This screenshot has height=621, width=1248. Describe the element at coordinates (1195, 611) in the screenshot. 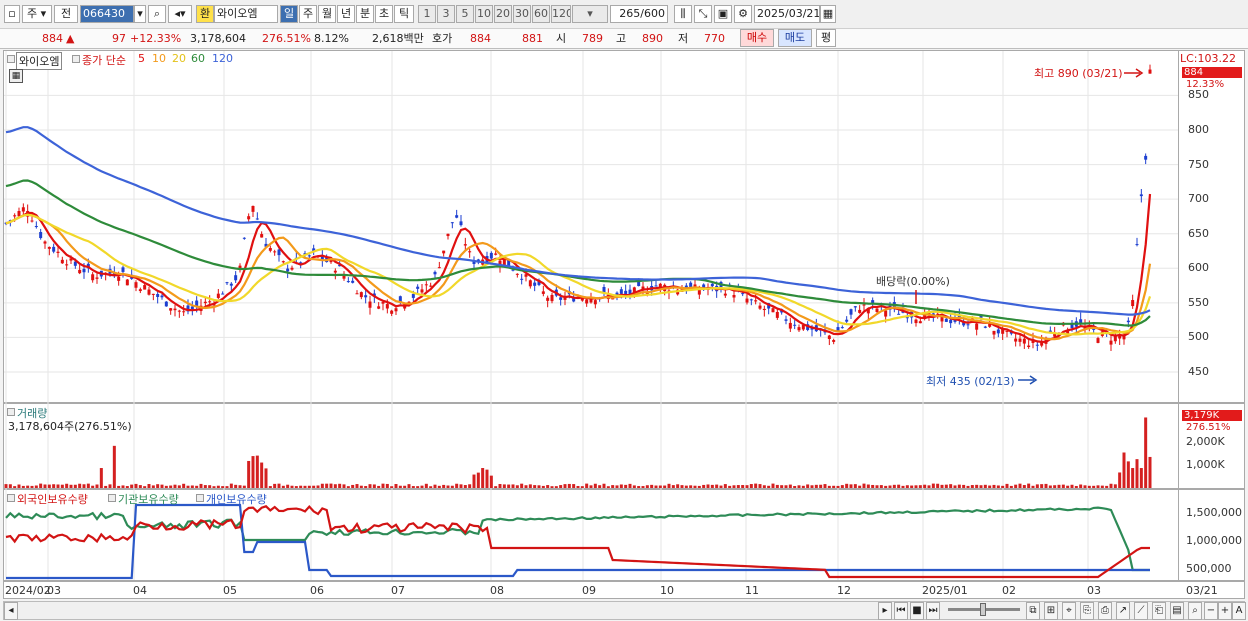

I see `zoom-icon: ⌕` at that location.